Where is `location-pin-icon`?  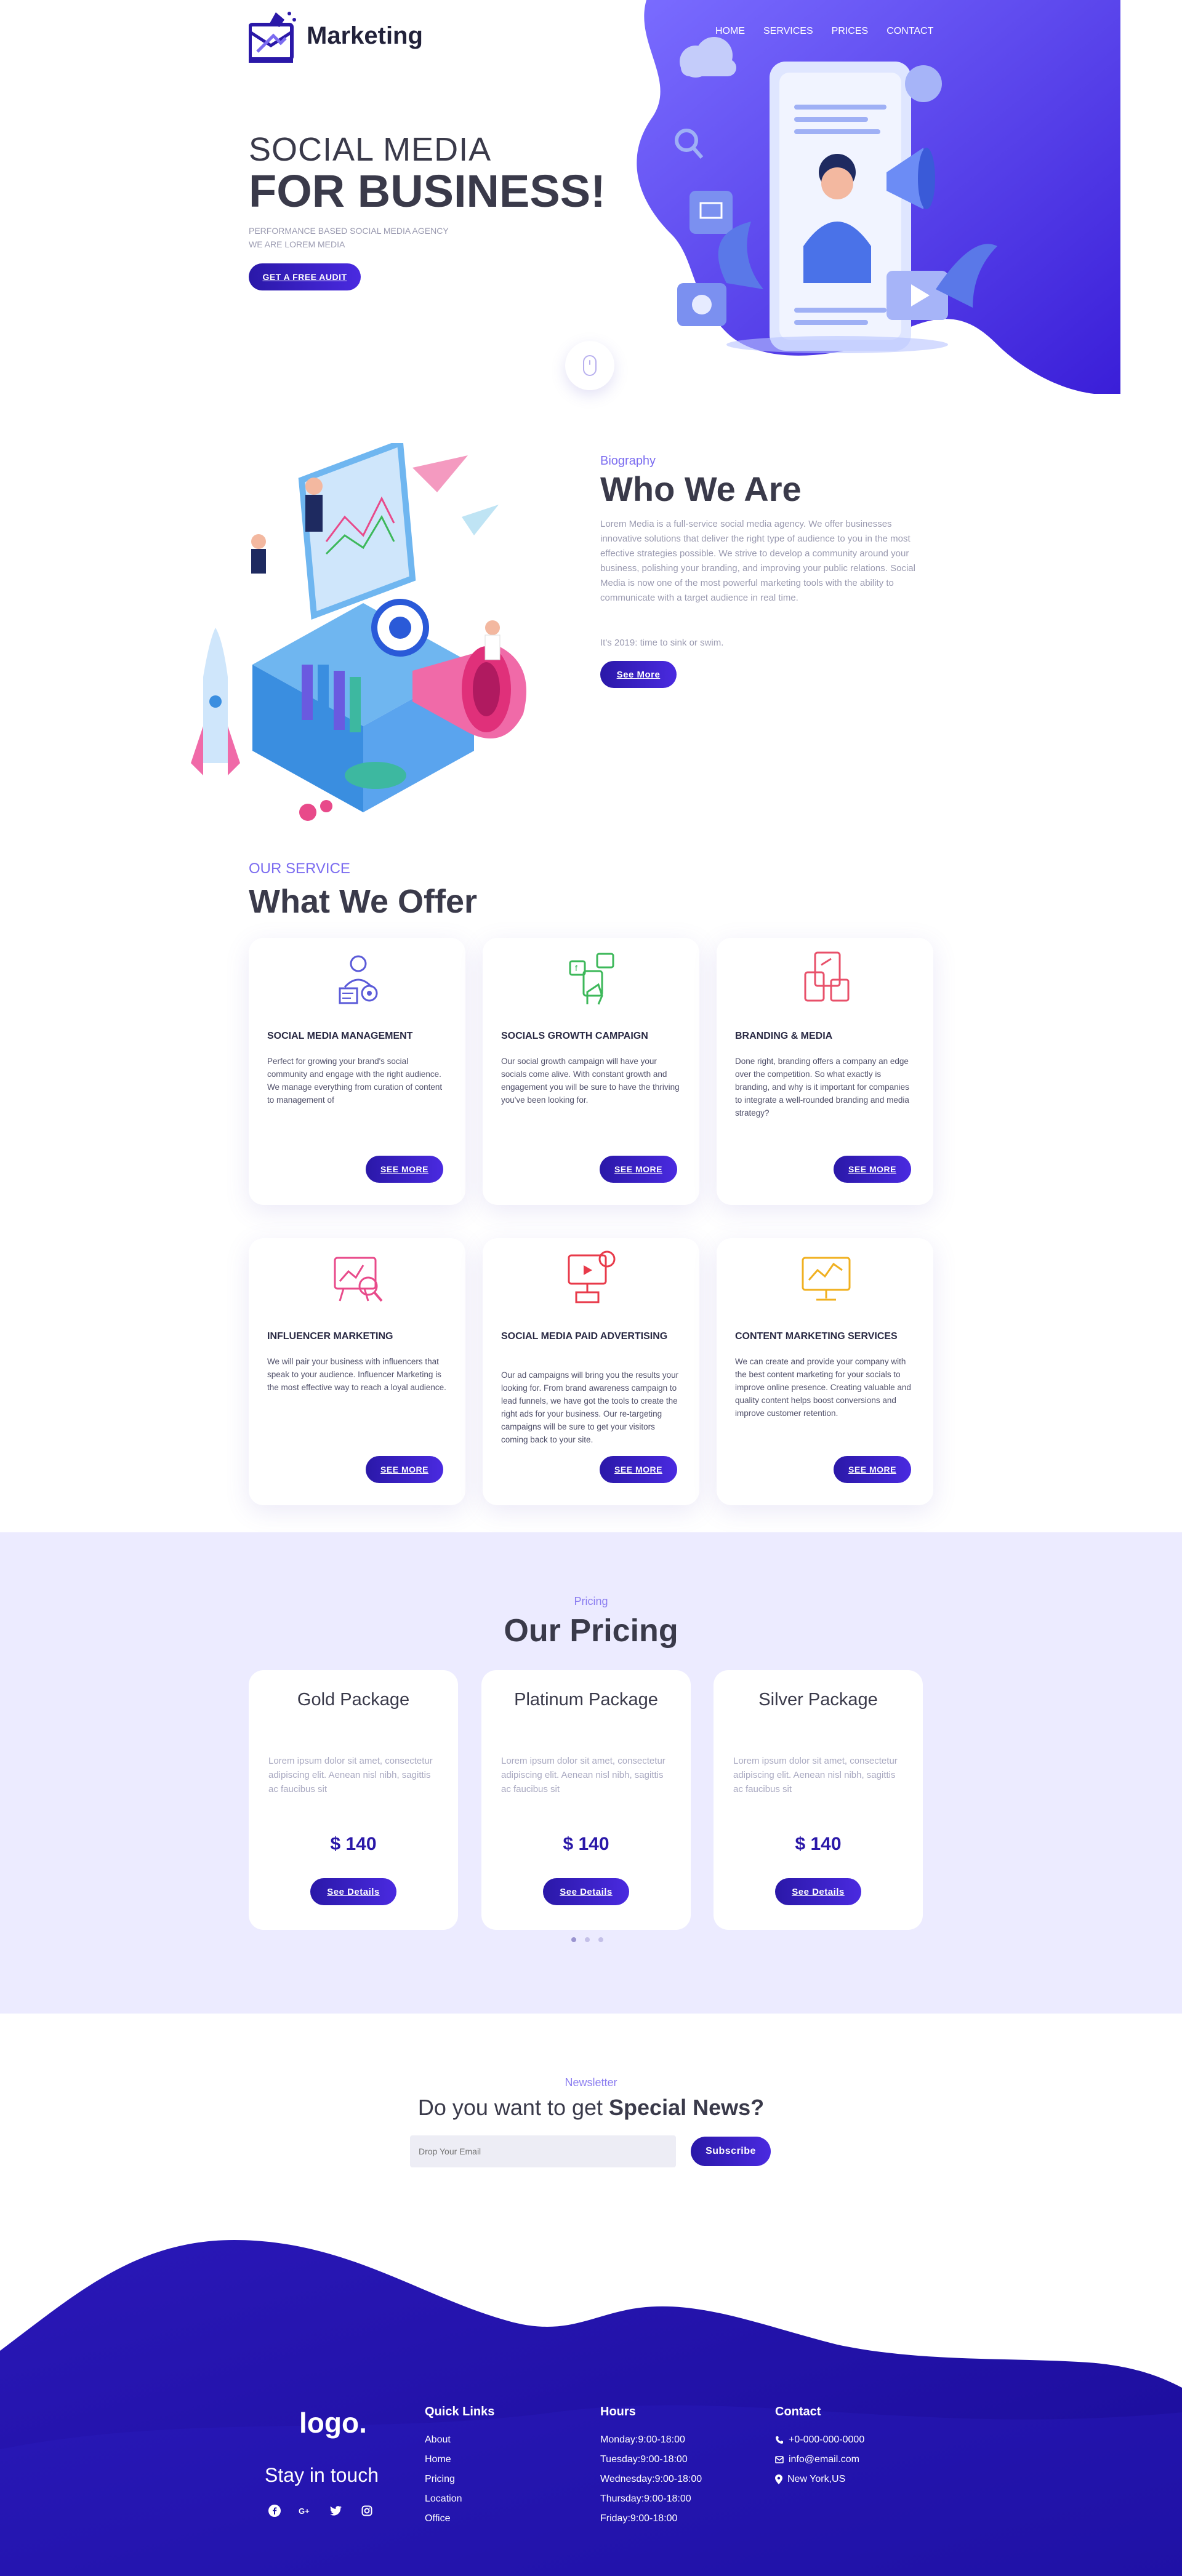
location-pin-icon is located at coordinates (778, 2479).